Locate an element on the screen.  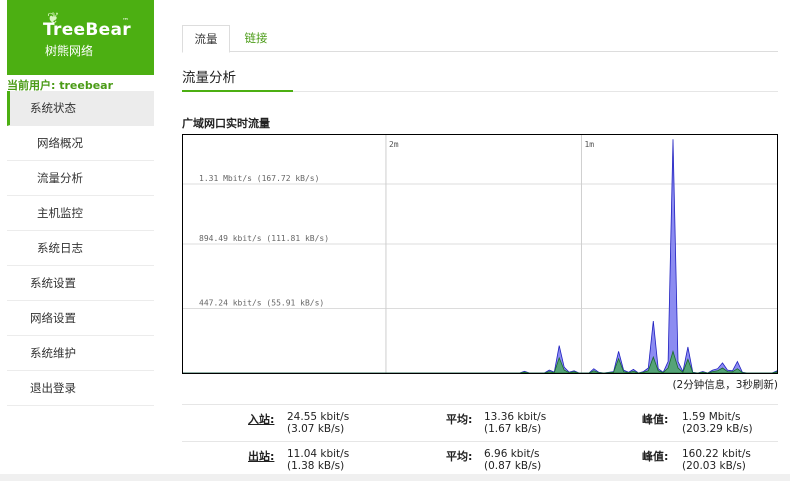
outbound-current-kbit: 11.04 kbit/s is located at coordinates (318, 454).